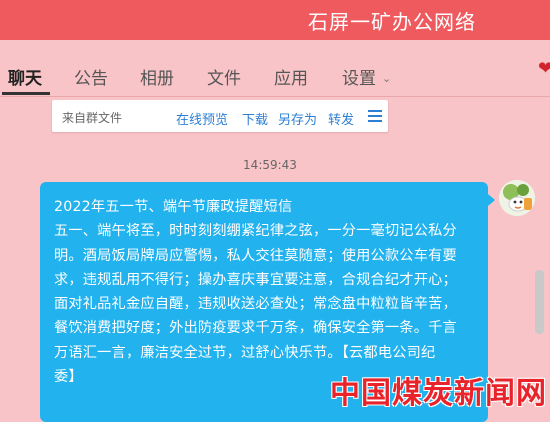  I want to click on message-line: 万语汇一言，廉洁安全过节，过舒心快乐节。【云都电公司纪, so click(245, 352).